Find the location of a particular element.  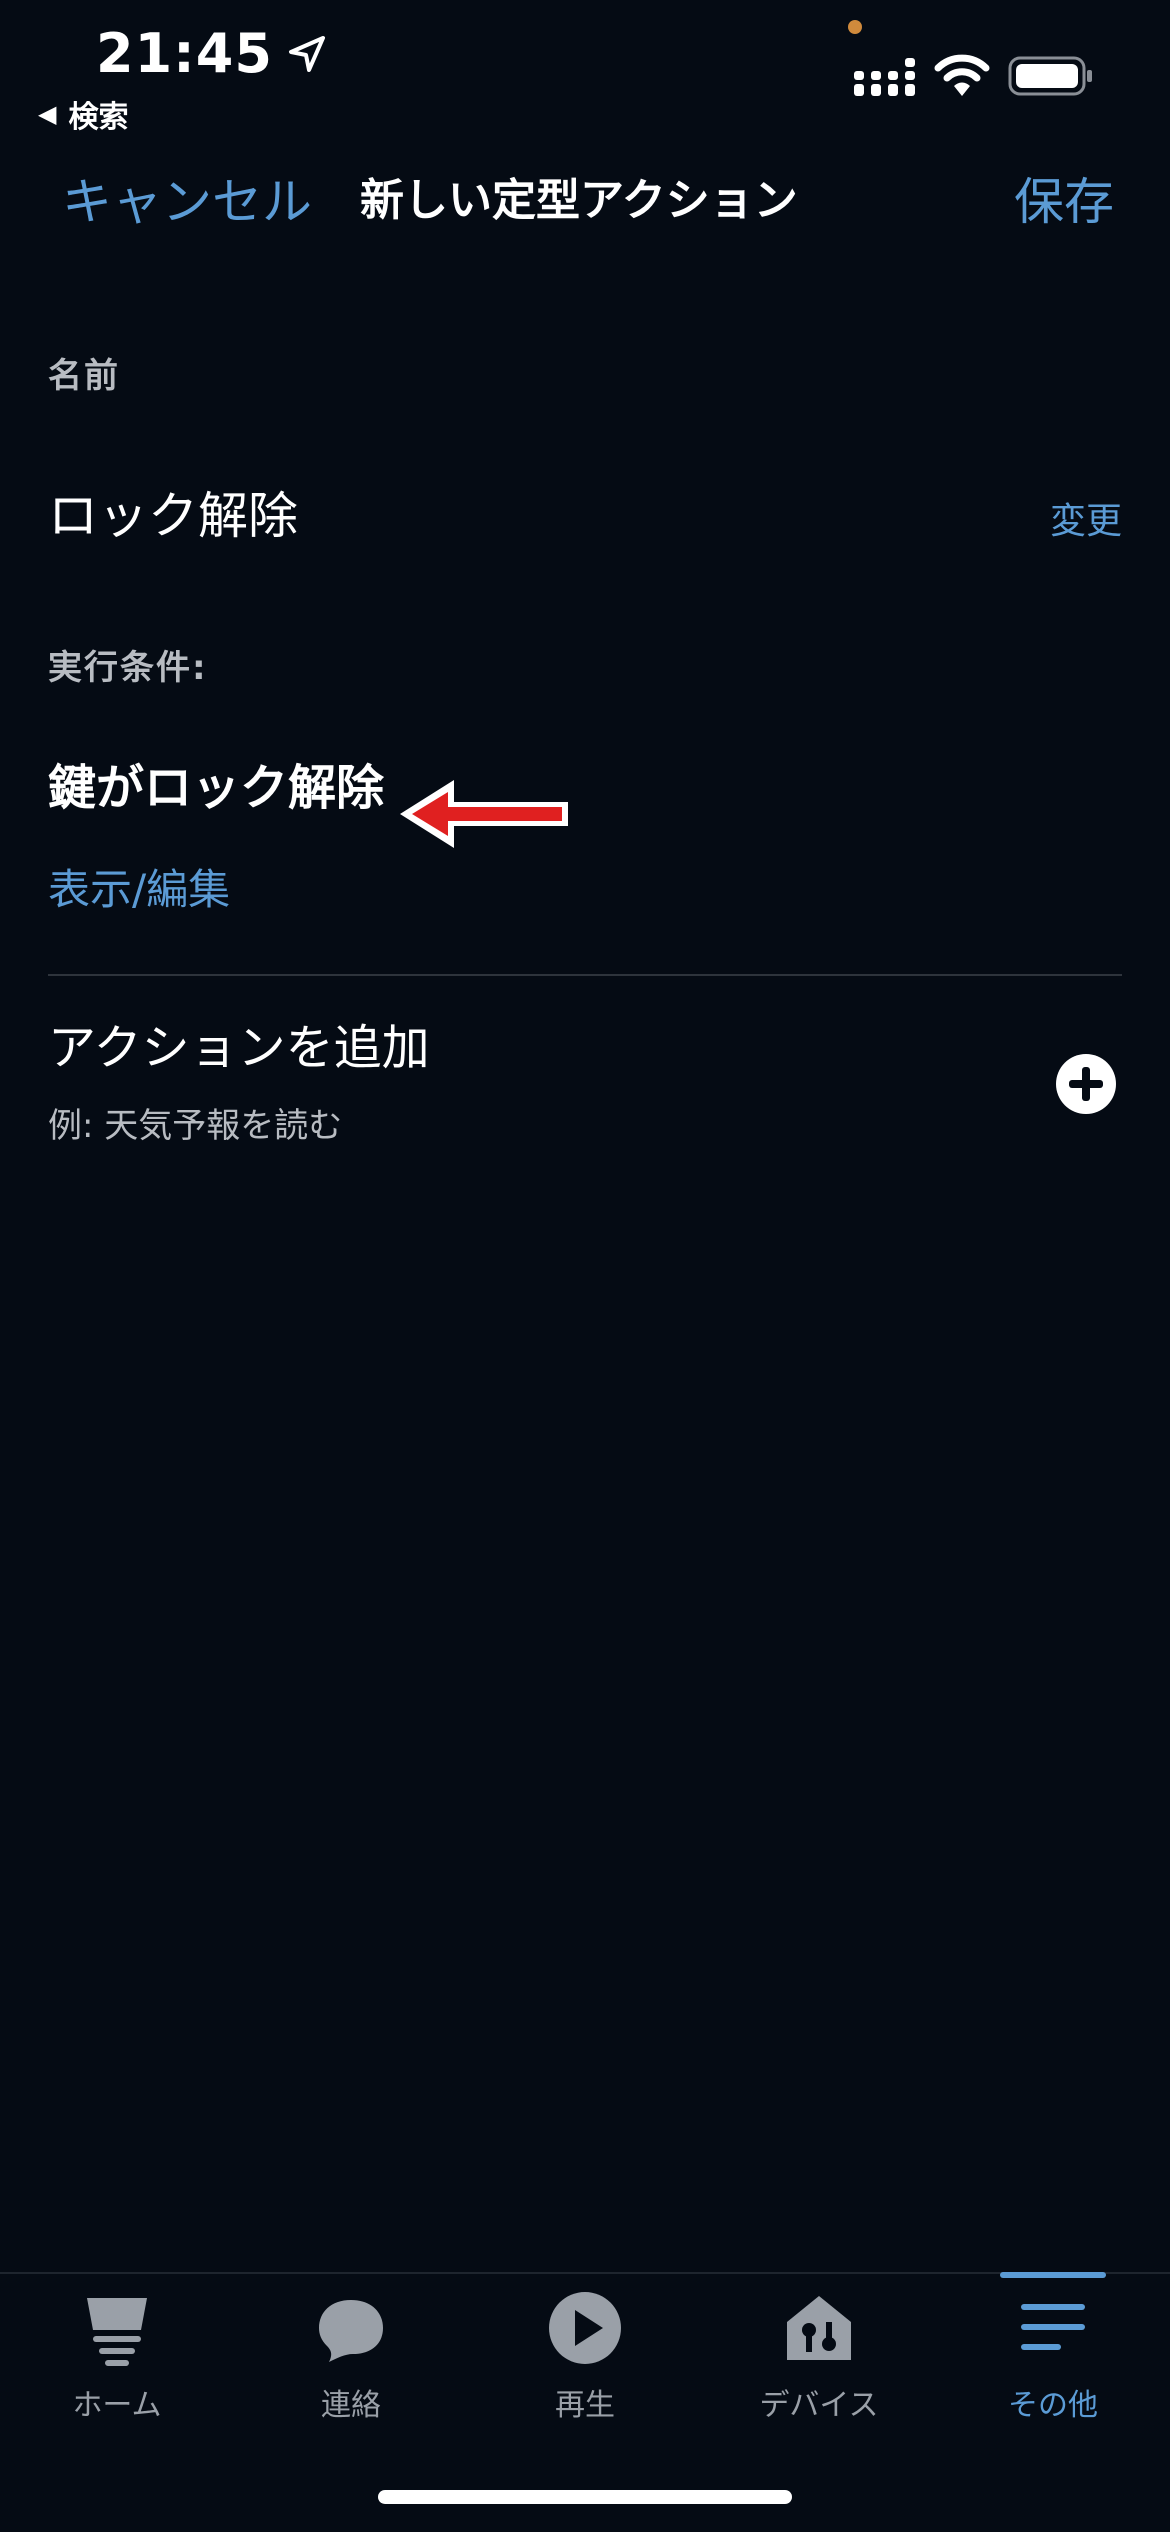

add-action-button is located at coordinates (1086, 1084).